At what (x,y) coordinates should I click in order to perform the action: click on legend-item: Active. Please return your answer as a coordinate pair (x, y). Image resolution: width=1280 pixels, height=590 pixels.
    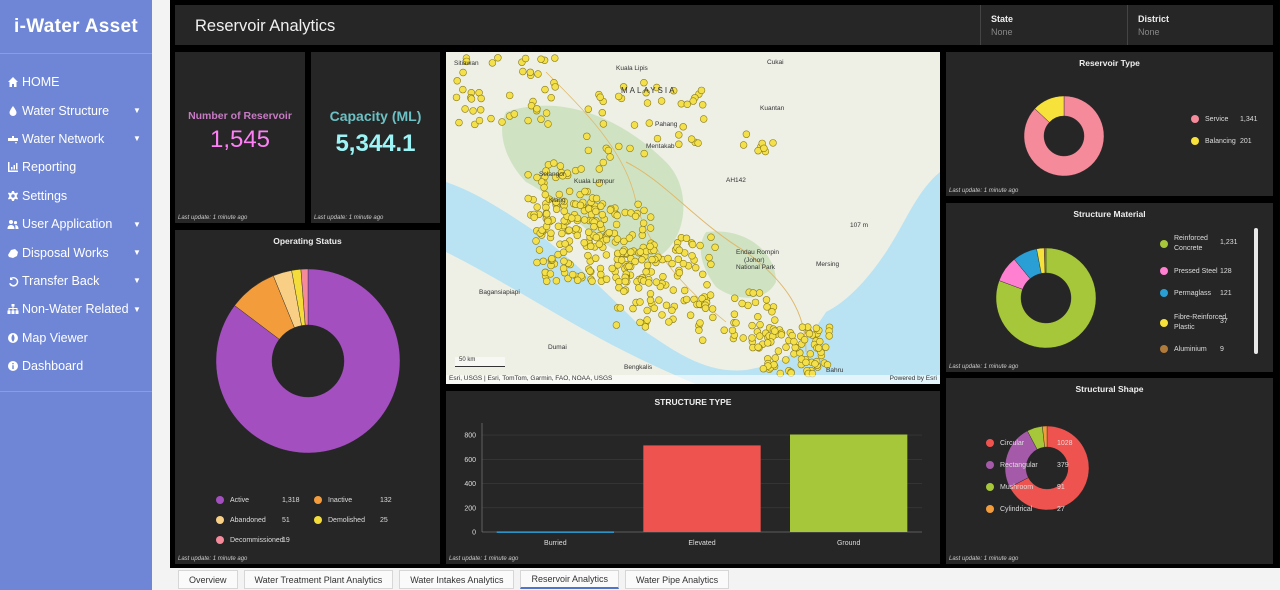
    Looking at the image, I should click on (232, 500).